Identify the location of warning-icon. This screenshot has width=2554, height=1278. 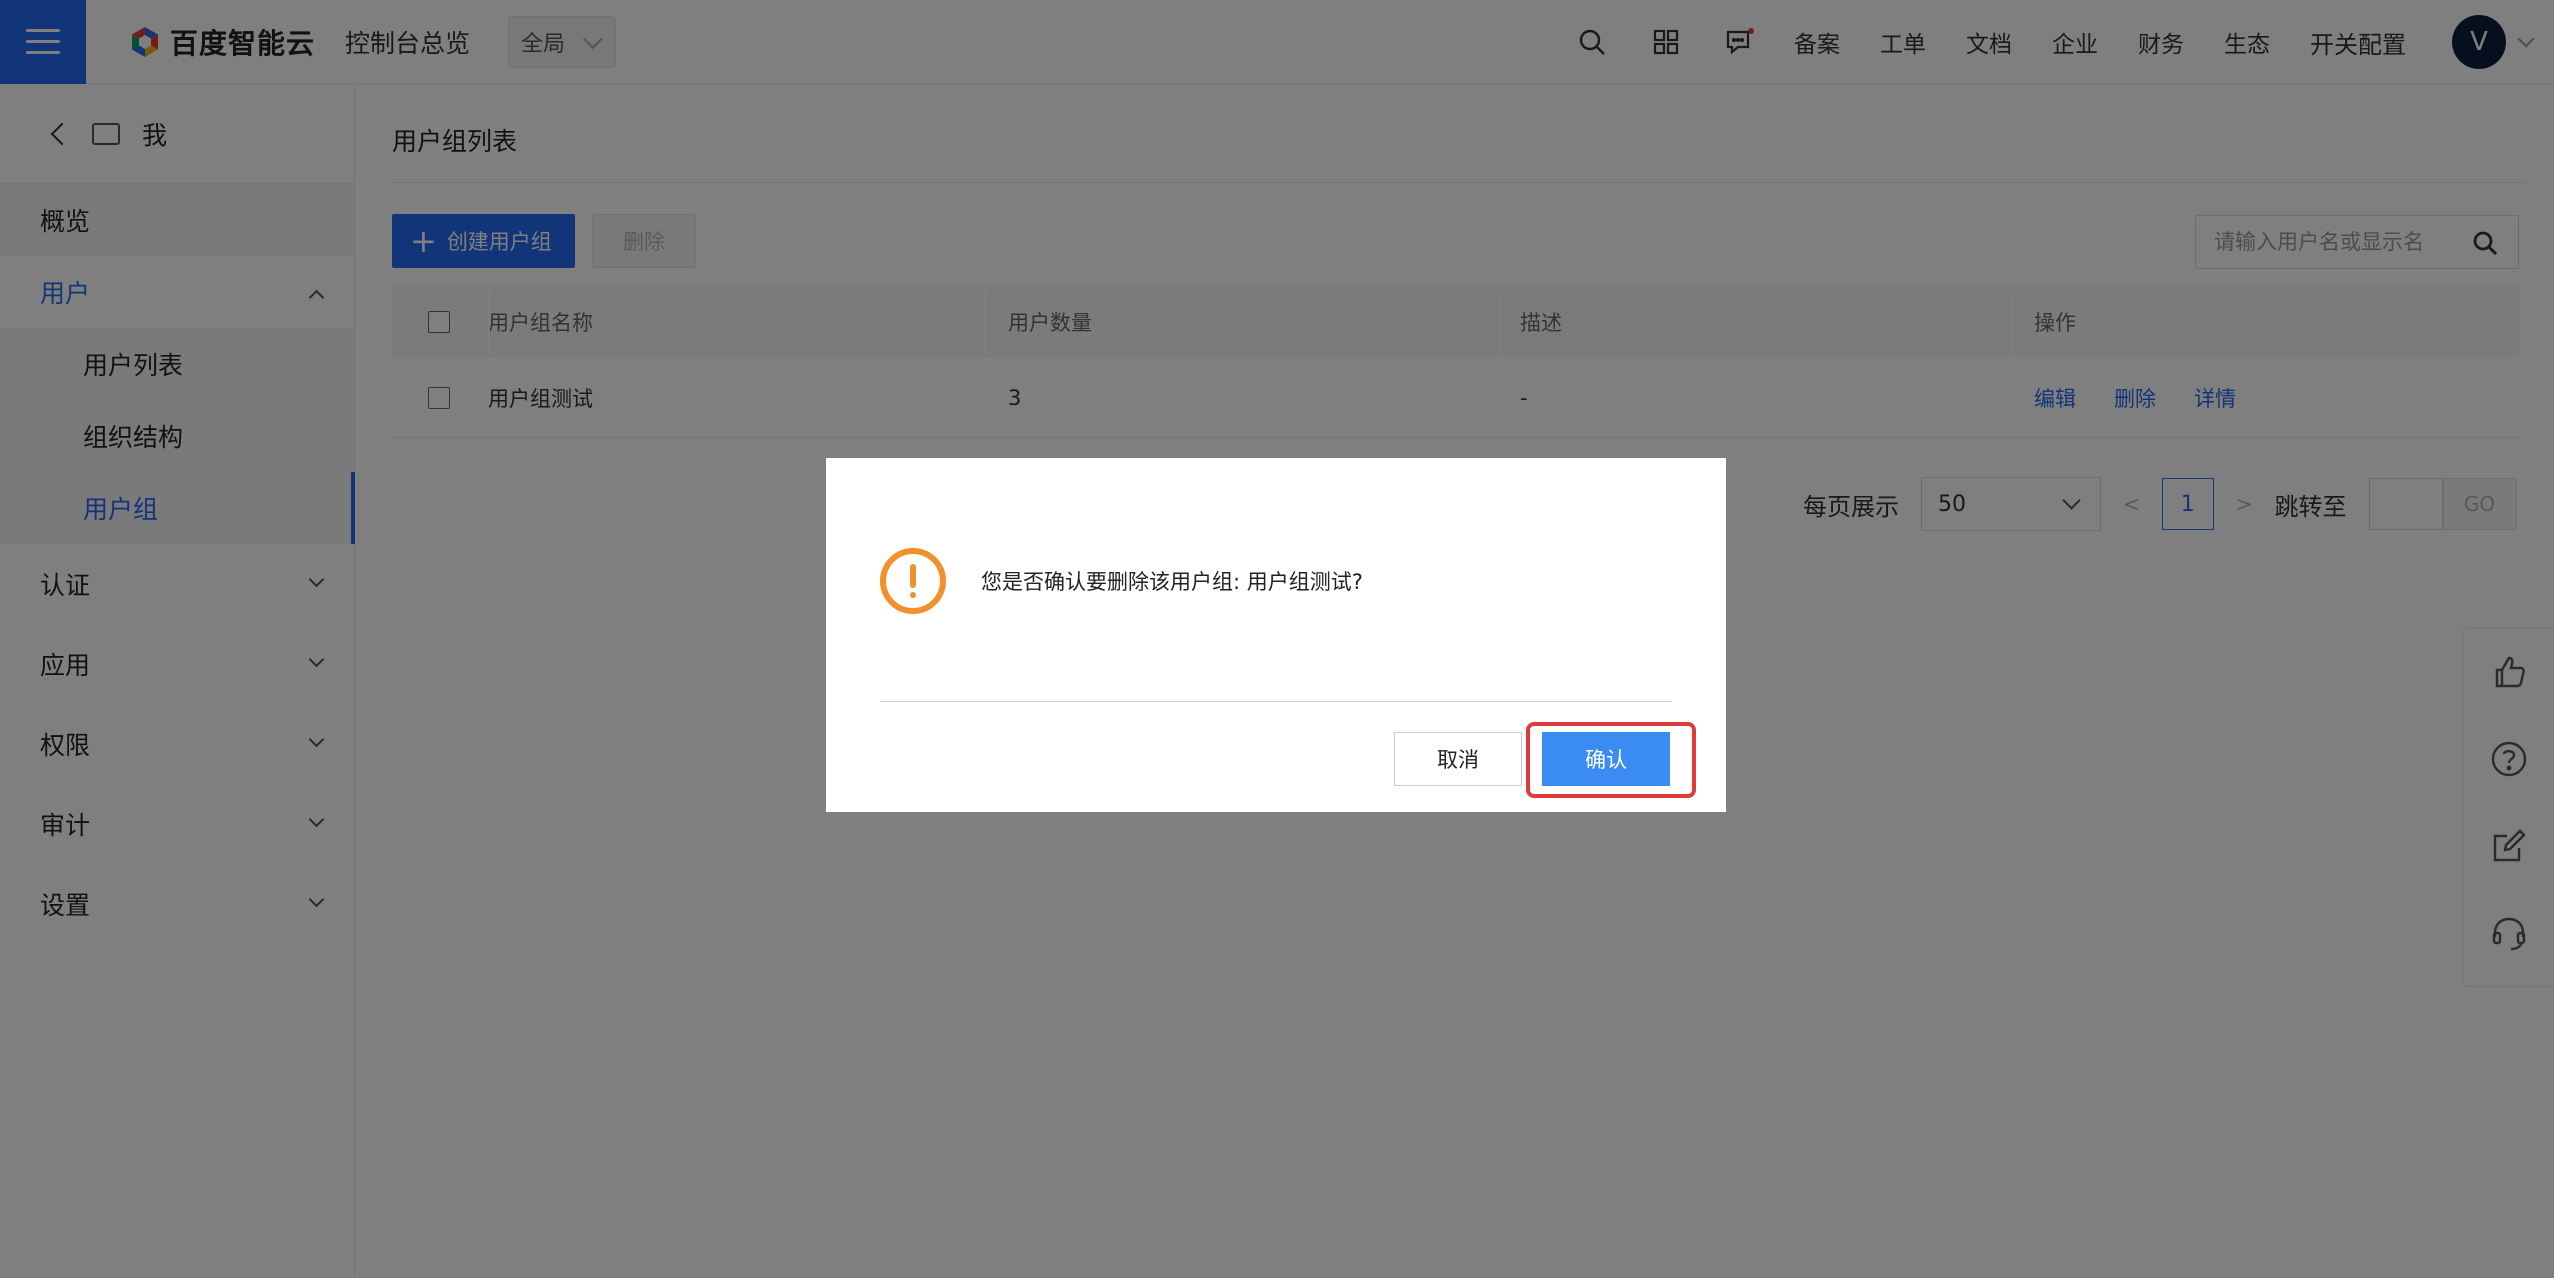
(913, 581).